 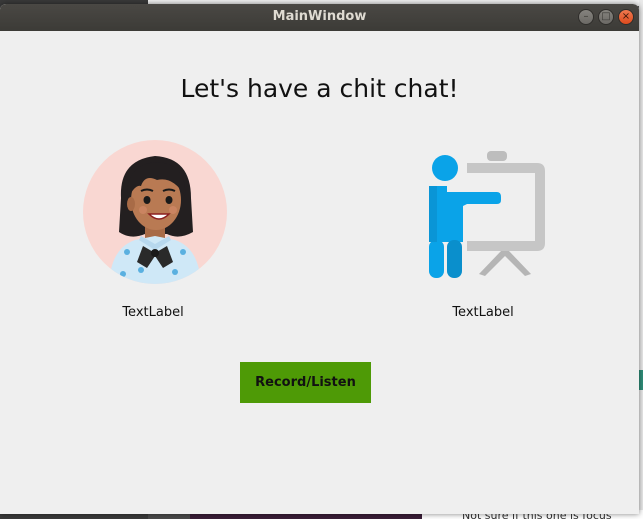 What do you see at coordinates (483, 312) in the screenshot?
I see `right-text-label: TextLabel` at bounding box center [483, 312].